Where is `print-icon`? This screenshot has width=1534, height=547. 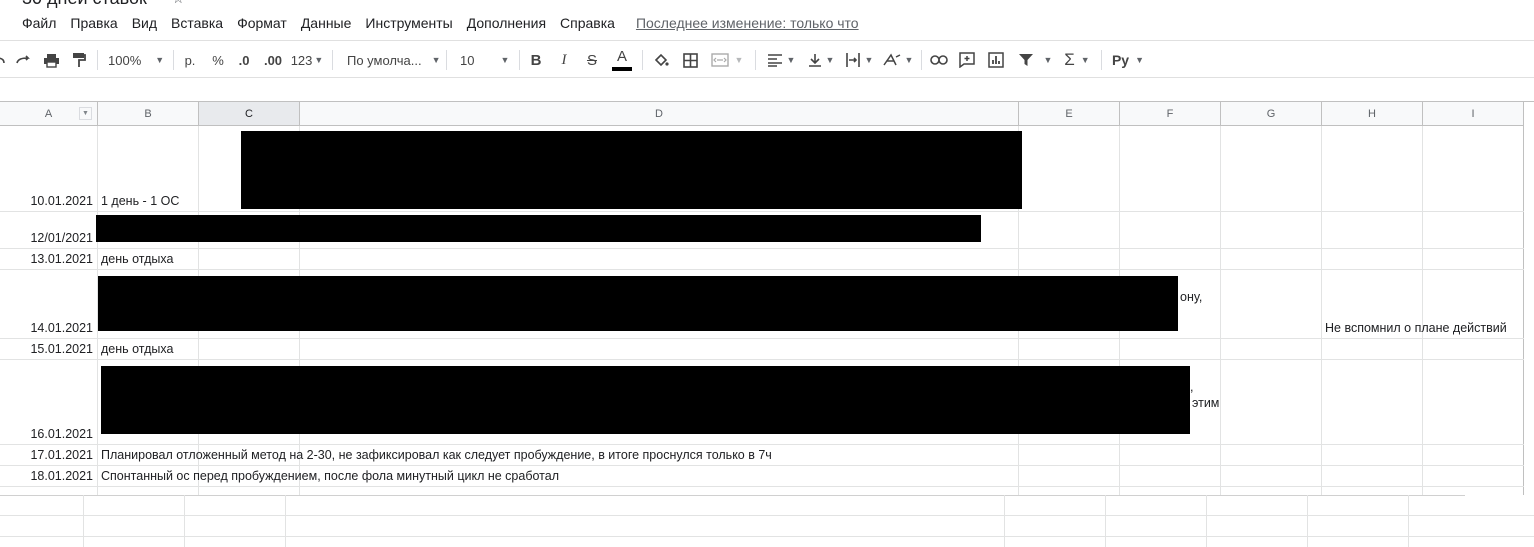
print-icon is located at coordinates (51, 60).